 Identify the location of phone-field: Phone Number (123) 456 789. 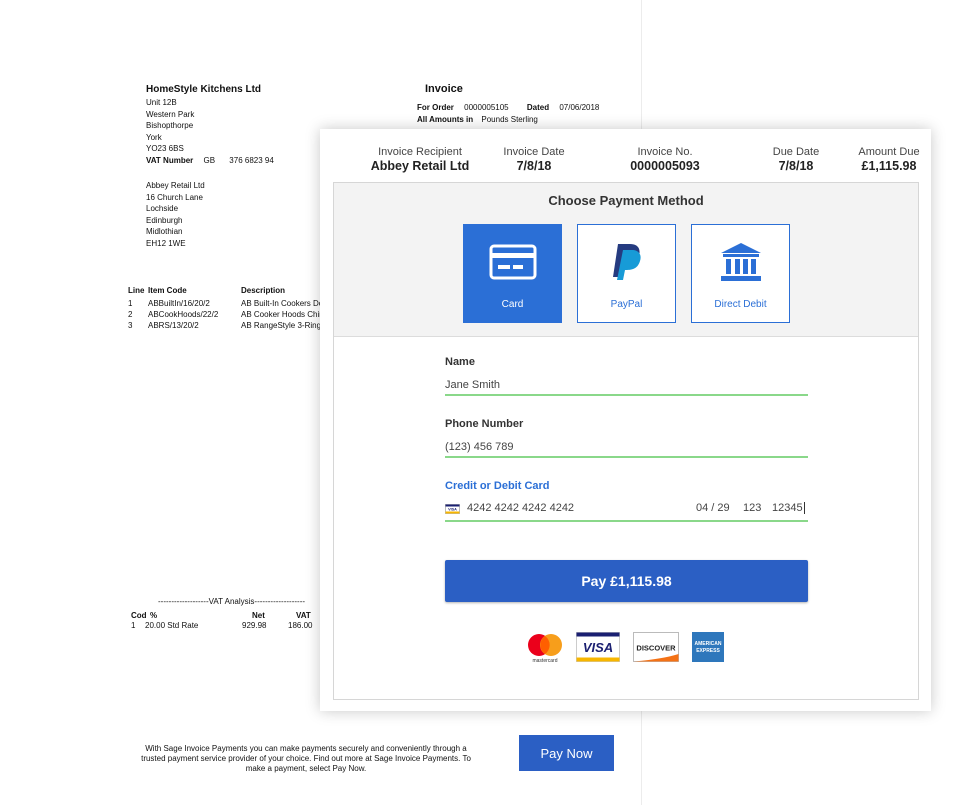
(626, 438).